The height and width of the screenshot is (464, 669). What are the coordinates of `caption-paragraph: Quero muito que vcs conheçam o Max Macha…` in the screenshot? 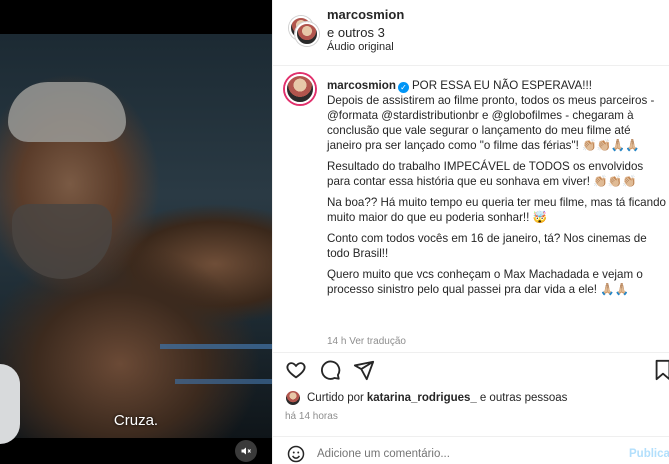 It's located at (485, 282).